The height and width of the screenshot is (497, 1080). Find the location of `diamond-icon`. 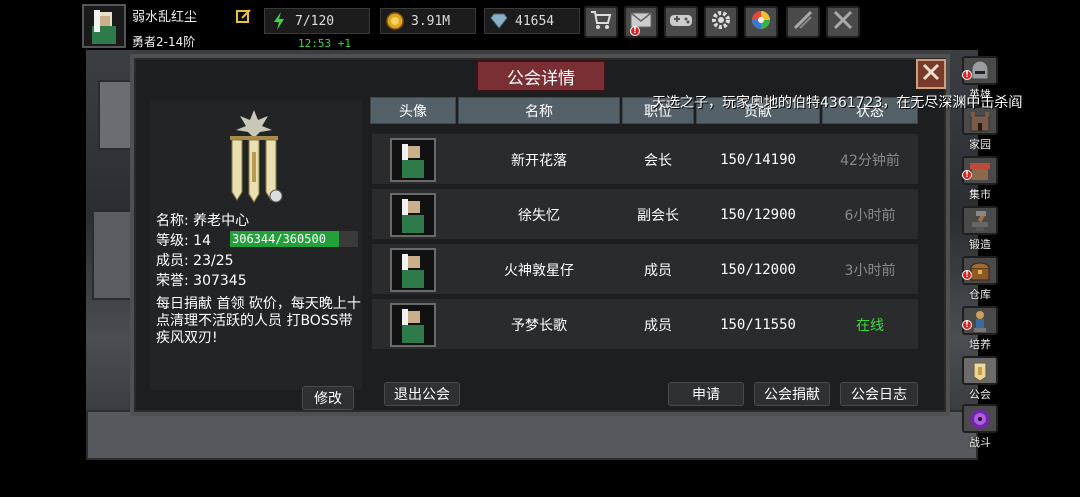

diamond-icon is located at coordinates (499, 21).